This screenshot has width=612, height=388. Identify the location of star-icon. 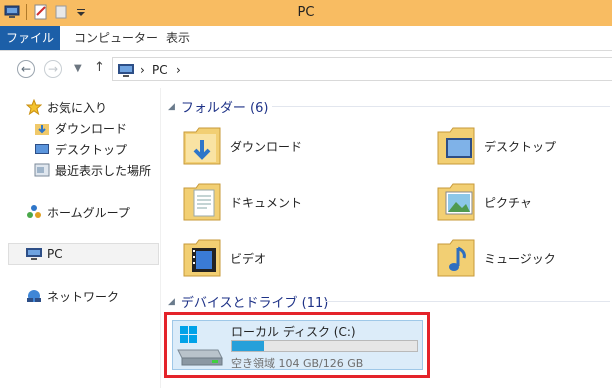
(34, 107).